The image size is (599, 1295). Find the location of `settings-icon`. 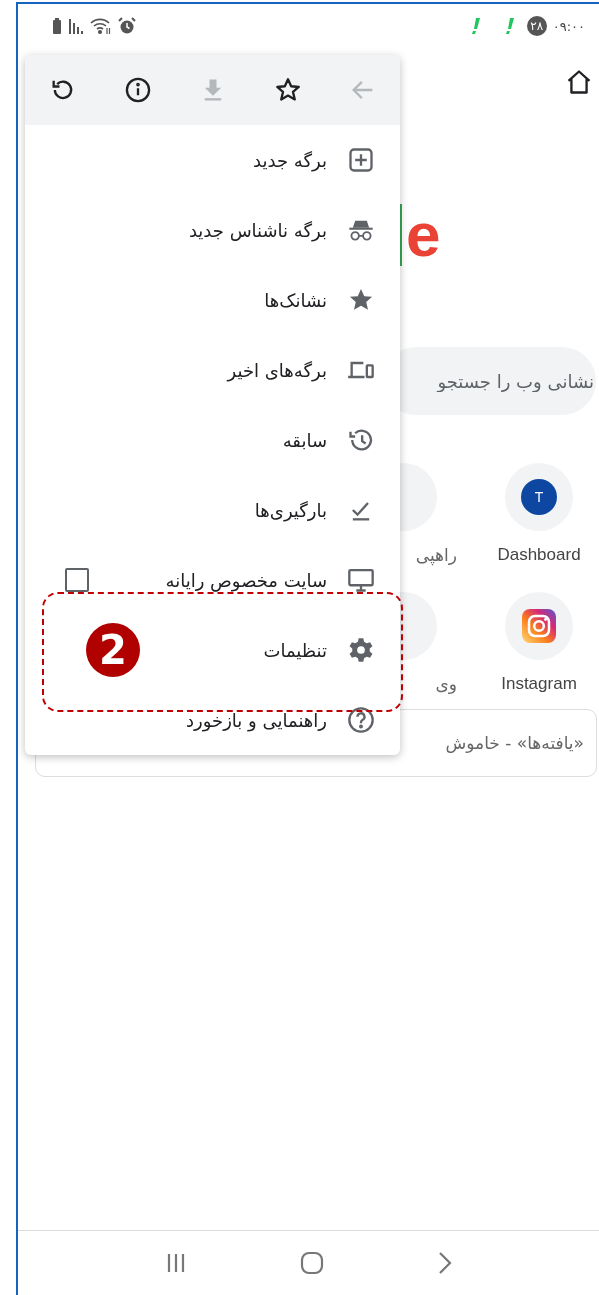

settings-icon is located at coordinates (361, 650).